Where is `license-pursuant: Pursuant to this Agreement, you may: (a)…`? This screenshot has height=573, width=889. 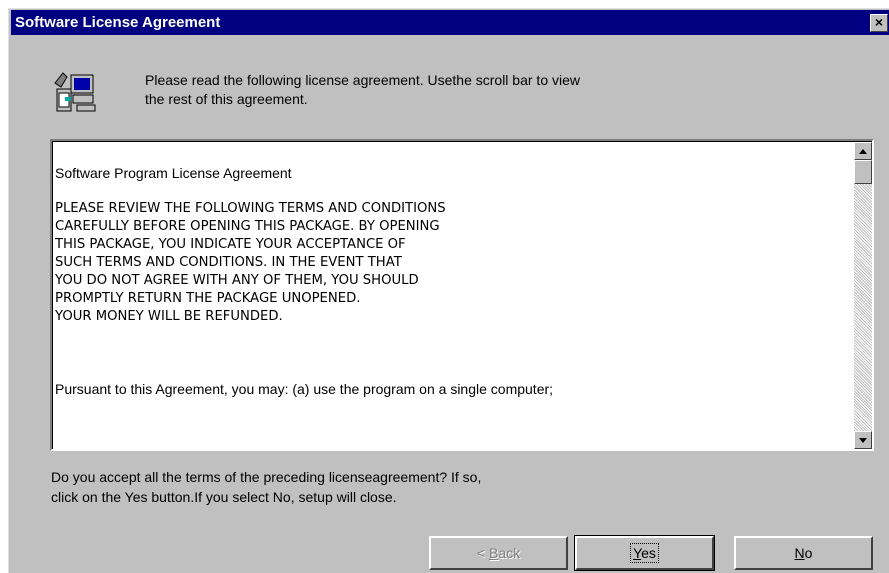 license-pursuant: Pursuant to this Agreement, you may: (a)… is located at coordinates (304, 389).